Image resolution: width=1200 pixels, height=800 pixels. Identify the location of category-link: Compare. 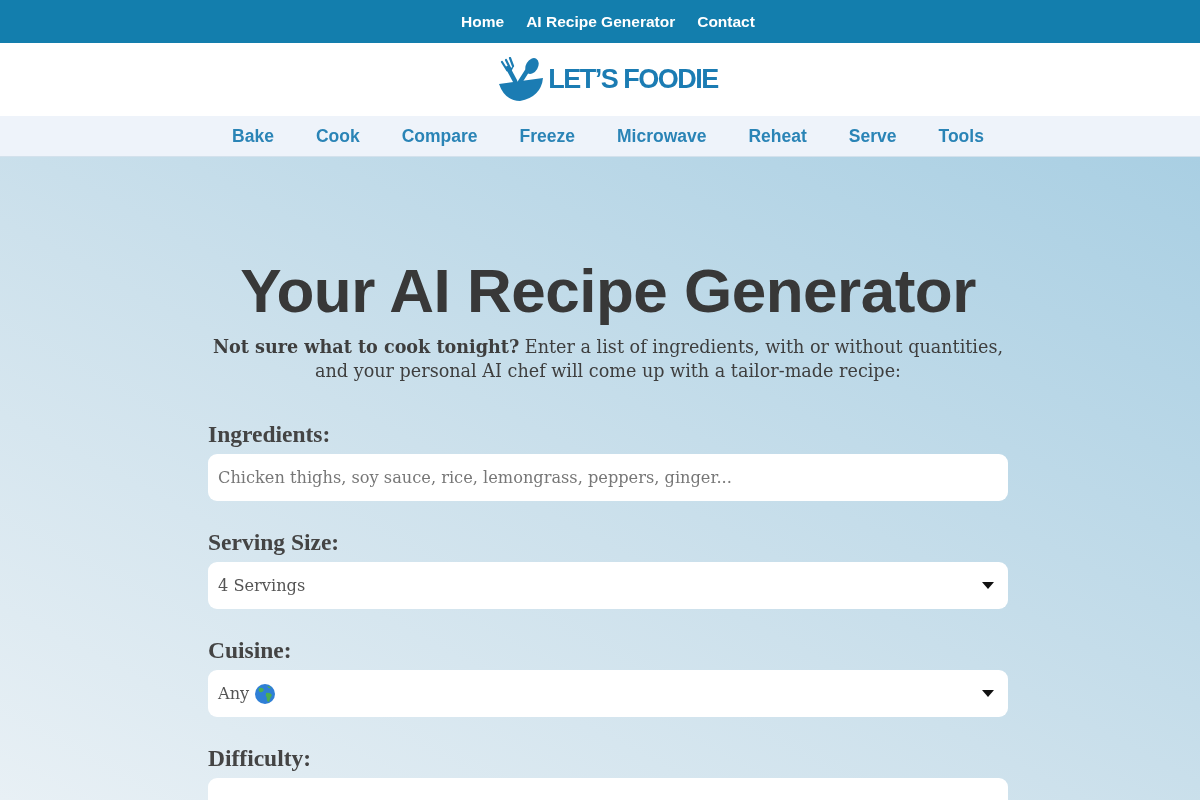
(439, 136).